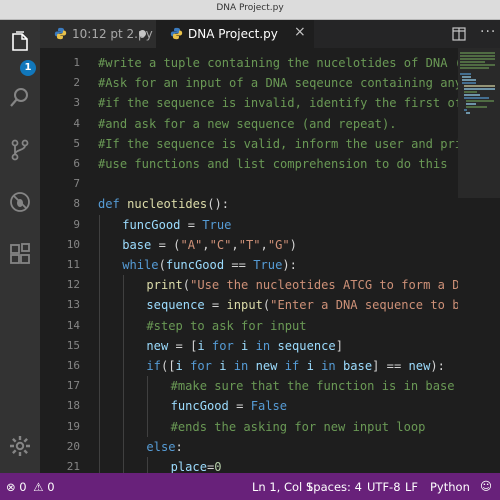  What do you see at coordinates (479, 260) in the screenshot?
I see `minimap` at bounding box center [479, 260].